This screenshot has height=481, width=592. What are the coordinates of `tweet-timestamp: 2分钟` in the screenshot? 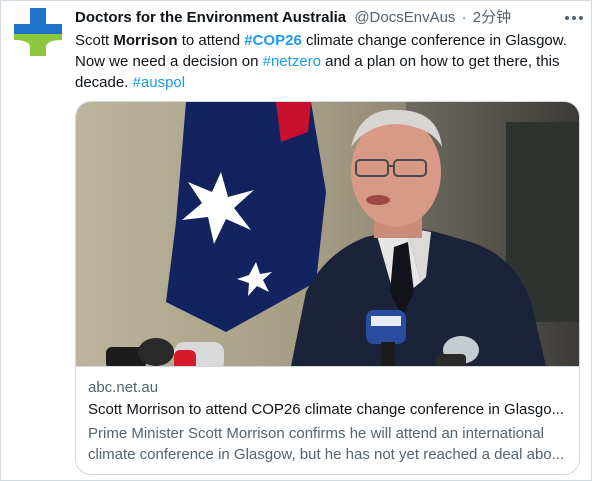 It's located at (492, 17).